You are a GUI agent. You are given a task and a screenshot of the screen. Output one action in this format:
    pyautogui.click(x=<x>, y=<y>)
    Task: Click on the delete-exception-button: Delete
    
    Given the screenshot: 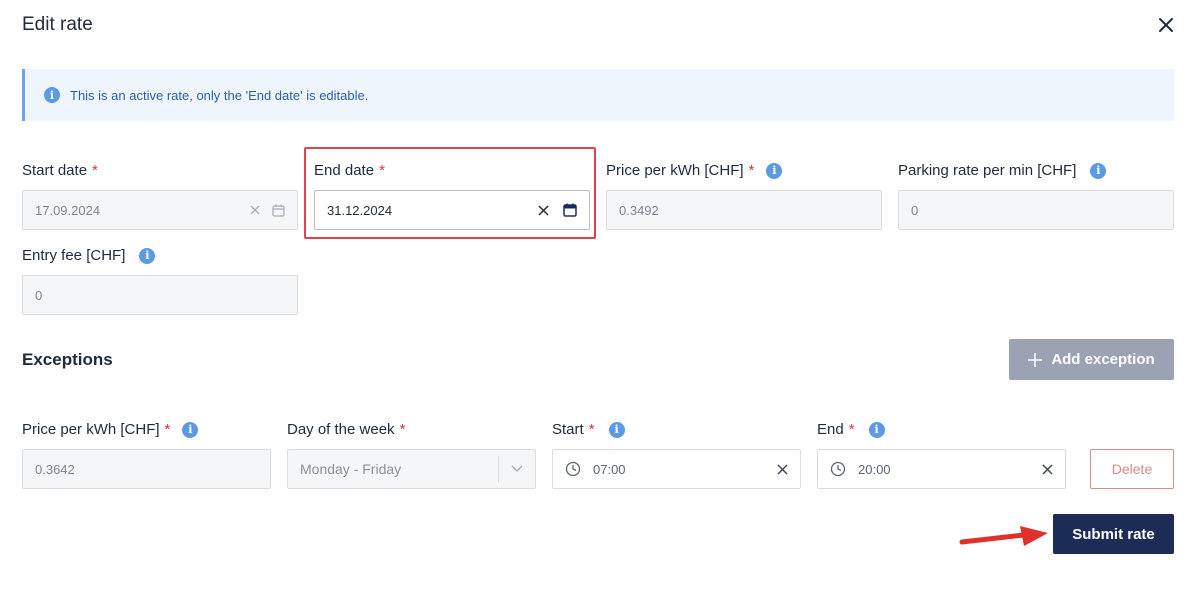 What is the action you would take?
    pyautogui.click(x=1132, y=469)
    